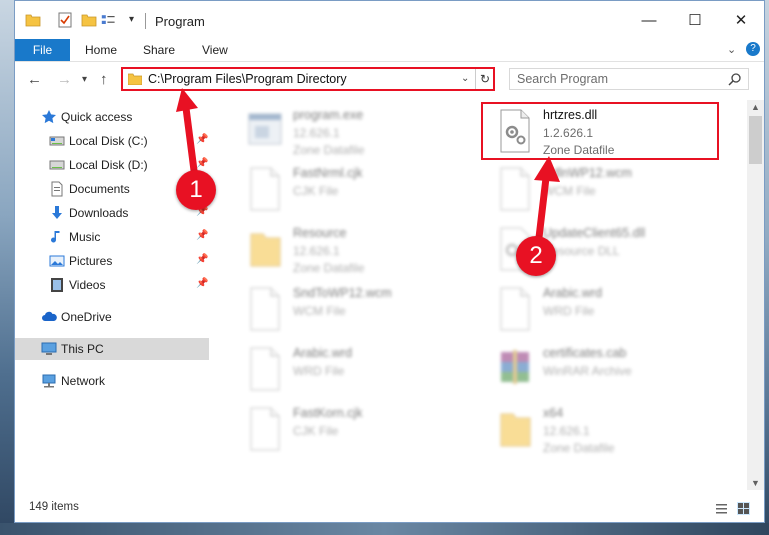 Image resolution: width=769 pixels, height=535 pixels. What do you see at coordinates (389, 50) in the screenshot?
I see `ribbon-tabs: File Home Share View ⌄ ?` at bounding box center [389, 50].